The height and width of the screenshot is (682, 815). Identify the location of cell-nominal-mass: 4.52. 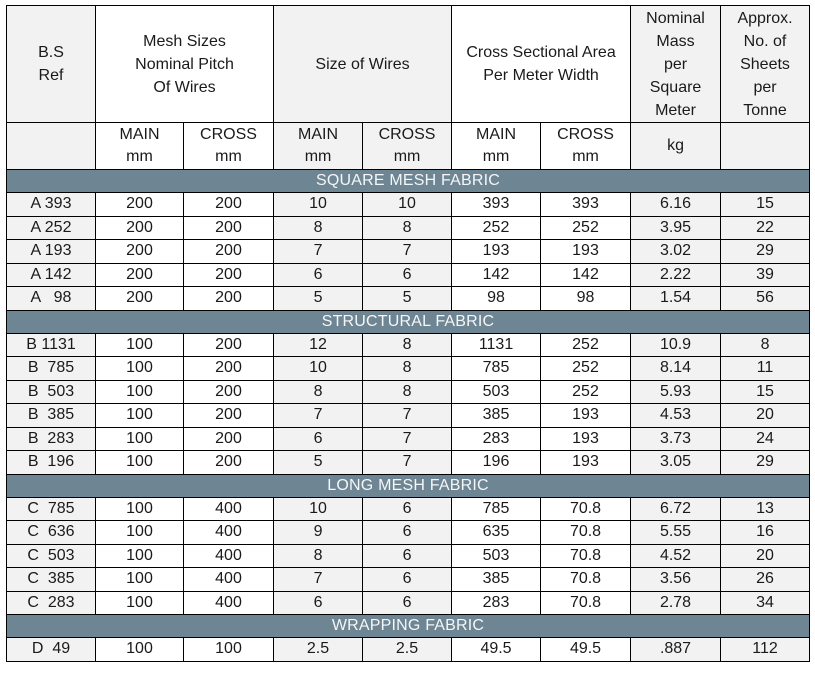
(676, 555).